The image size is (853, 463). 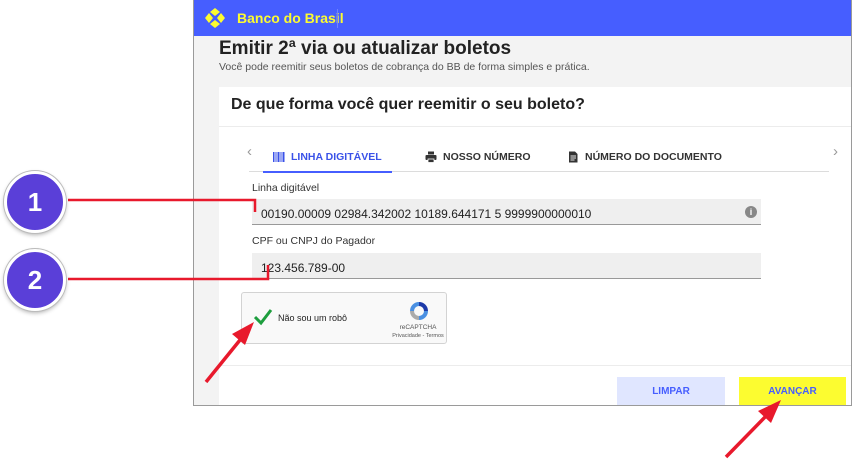 I want to click on cpf-cnpj-value: 123.456.789-00, so click(x=303, y=268).